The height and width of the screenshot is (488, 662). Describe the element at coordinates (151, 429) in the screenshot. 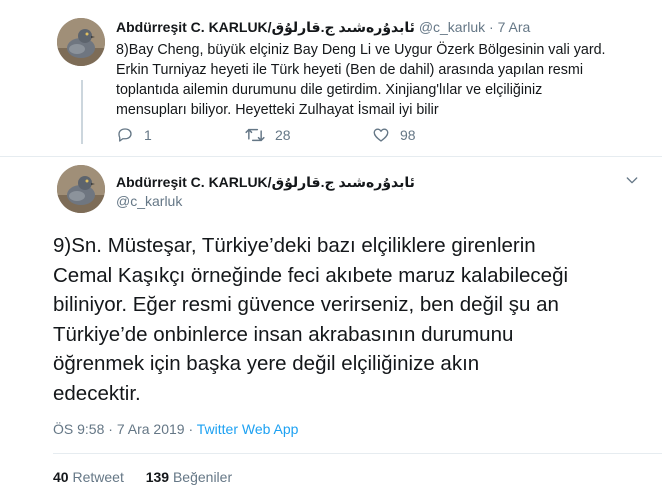

I see `tweet-date: 7 Ara 2019` at that location.